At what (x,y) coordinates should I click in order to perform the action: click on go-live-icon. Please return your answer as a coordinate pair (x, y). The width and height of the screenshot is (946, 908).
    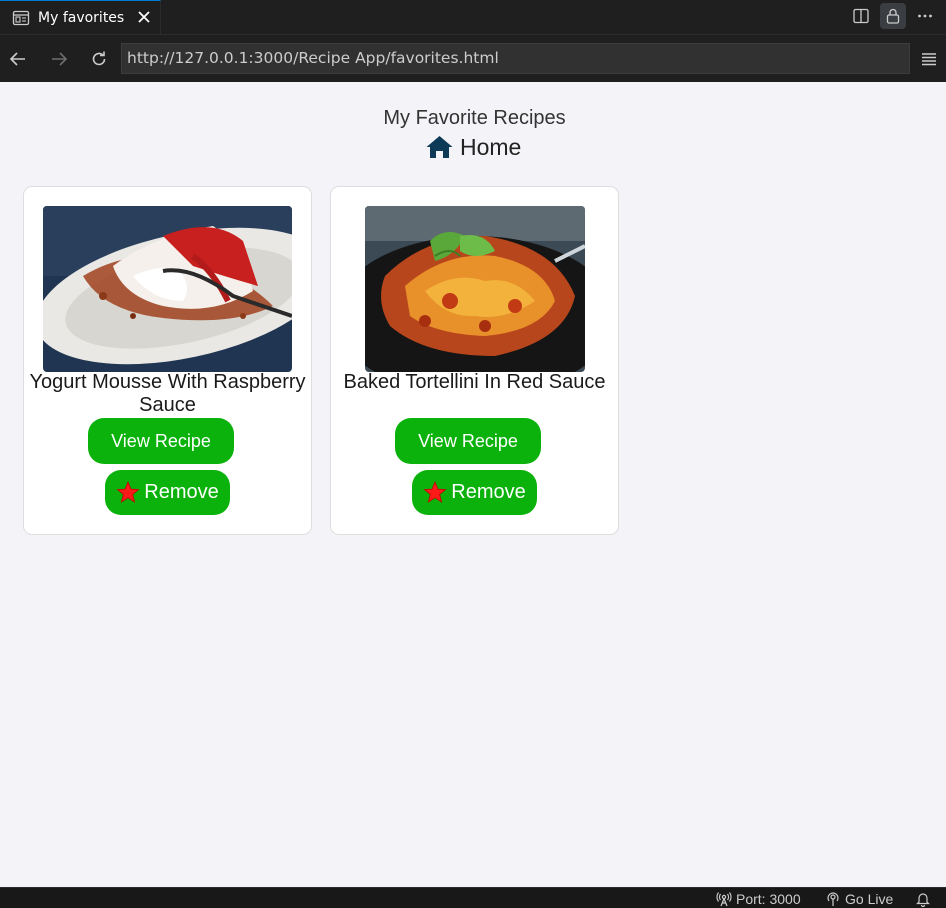
    Looking at the image, I should click on (833, 899).